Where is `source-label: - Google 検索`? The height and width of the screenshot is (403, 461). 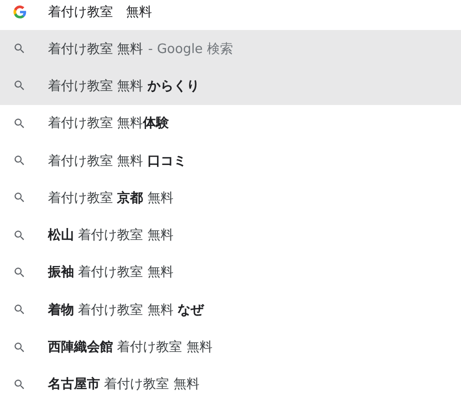 source-label: - Google 検索 is located at coordinates (190, 49).